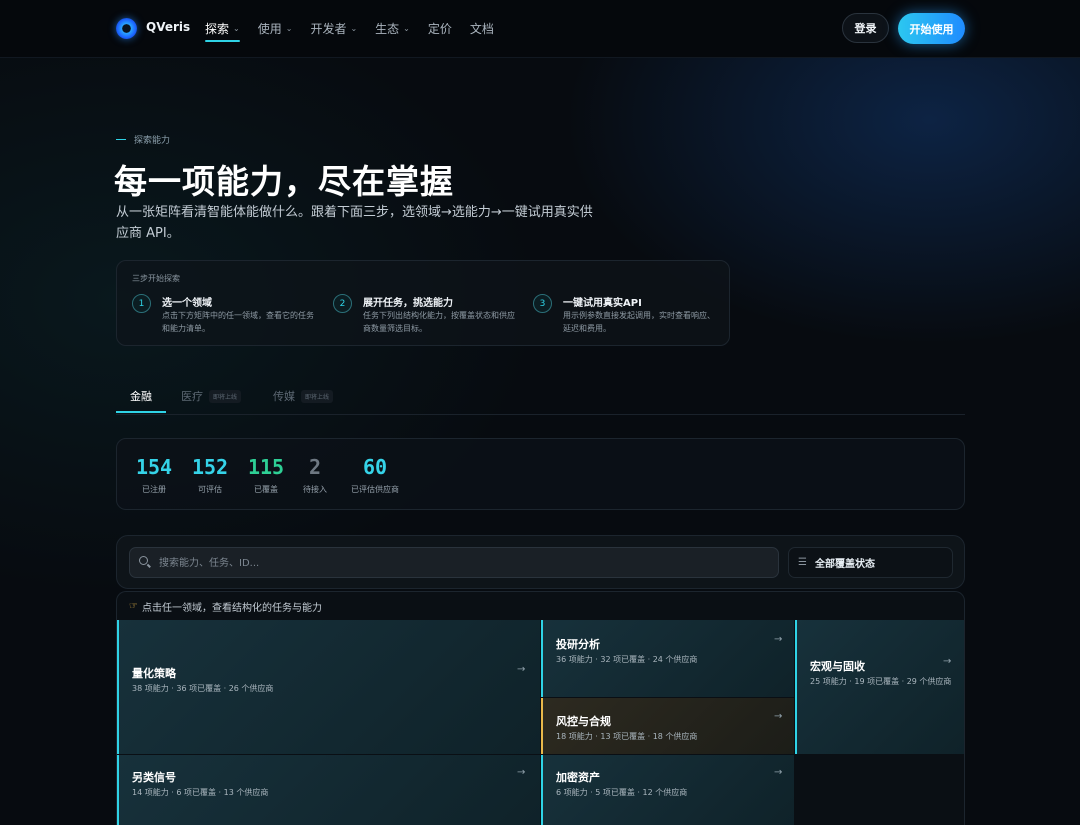 This screenshot has width=1080, height=825. What do you see at coordinates (464, 563) in the screenshot?
I see `search-input` at bounding box center [464, 563].